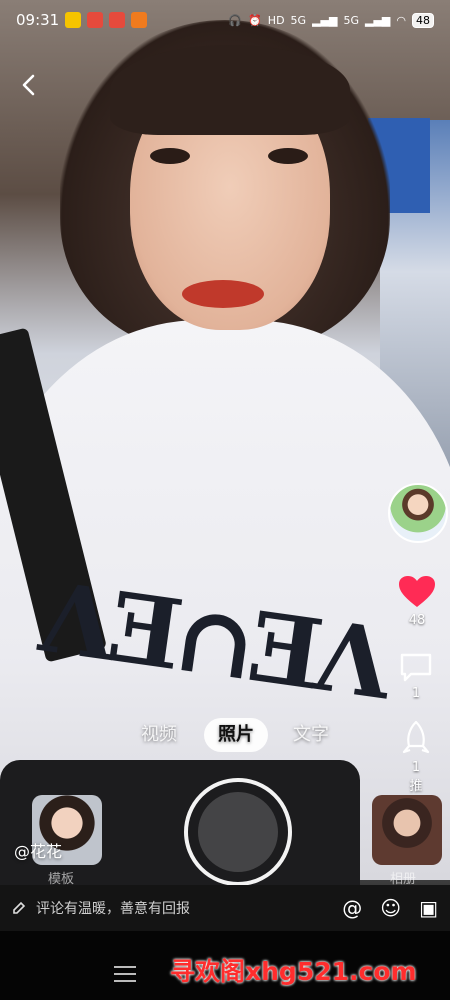 Image resolution: width=450 pixels, height=1000 pixels. What do you see at coordinates (38, 20) in the screenshot?
I see `status-time: 09:31` at bounding box center [38, 20].